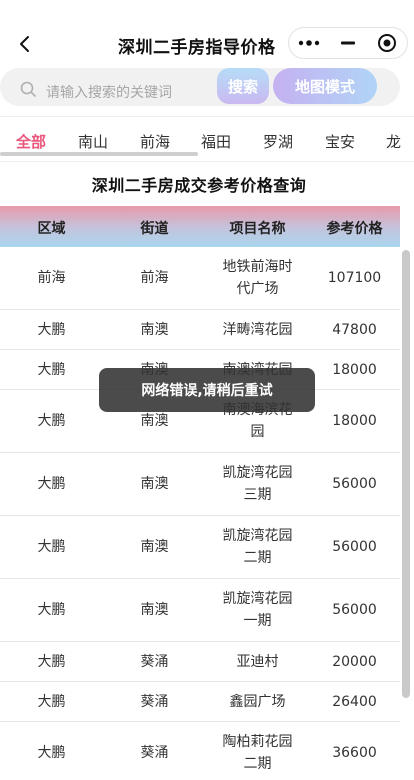 This screenshot has width=414, height=780. What do you see at coordinates (354, 329) in the screenshot?
I see `cell-price: 47800` at bounding box center [354, 329].